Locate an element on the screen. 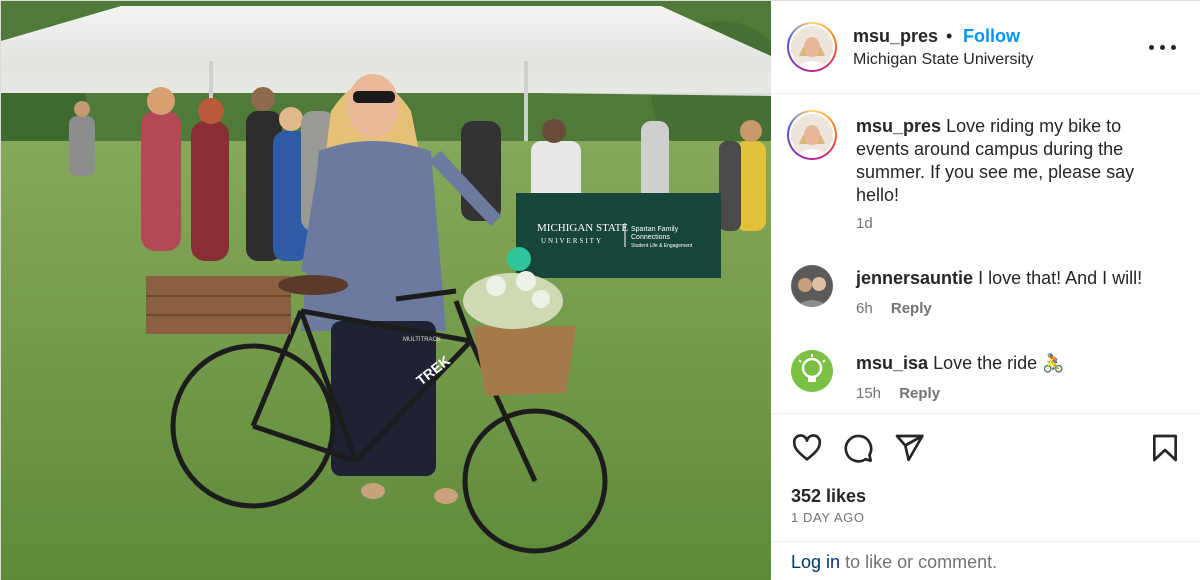  banner-subtitle: UNIVERSITY is located at coordinates (572, 241).